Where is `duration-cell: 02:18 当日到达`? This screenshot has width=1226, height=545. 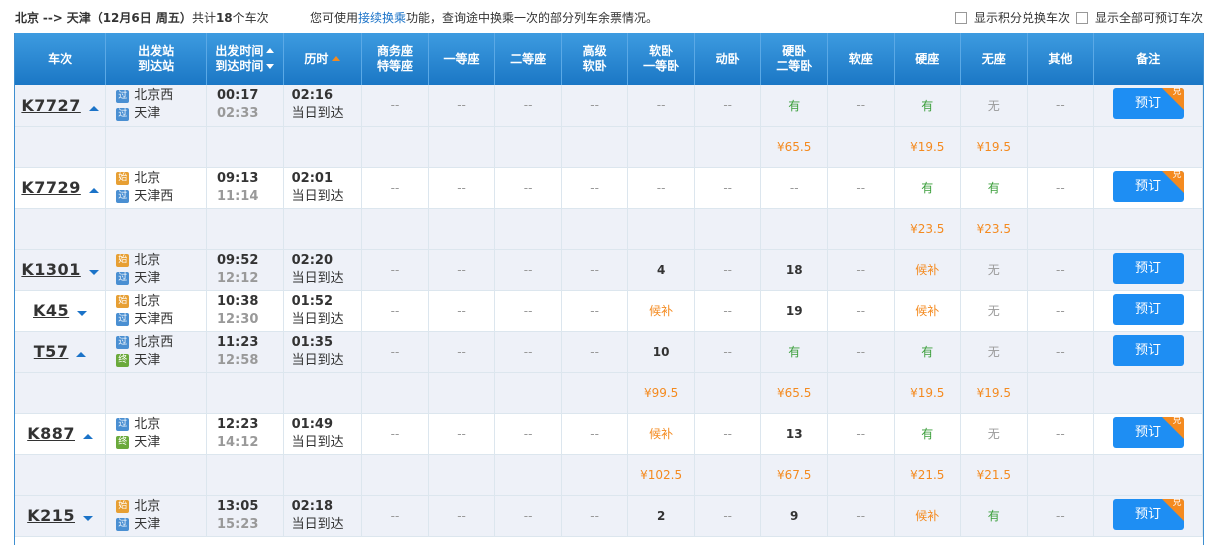 duration-cell: 02:18 当日到达 is located at coordinates (323, 516).